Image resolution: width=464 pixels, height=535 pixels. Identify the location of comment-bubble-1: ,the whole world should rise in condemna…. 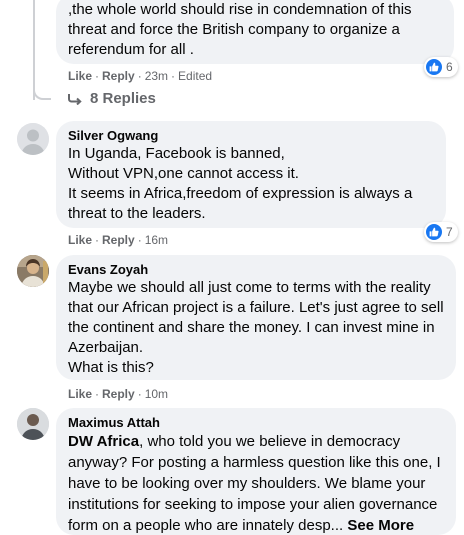
(255, 32).